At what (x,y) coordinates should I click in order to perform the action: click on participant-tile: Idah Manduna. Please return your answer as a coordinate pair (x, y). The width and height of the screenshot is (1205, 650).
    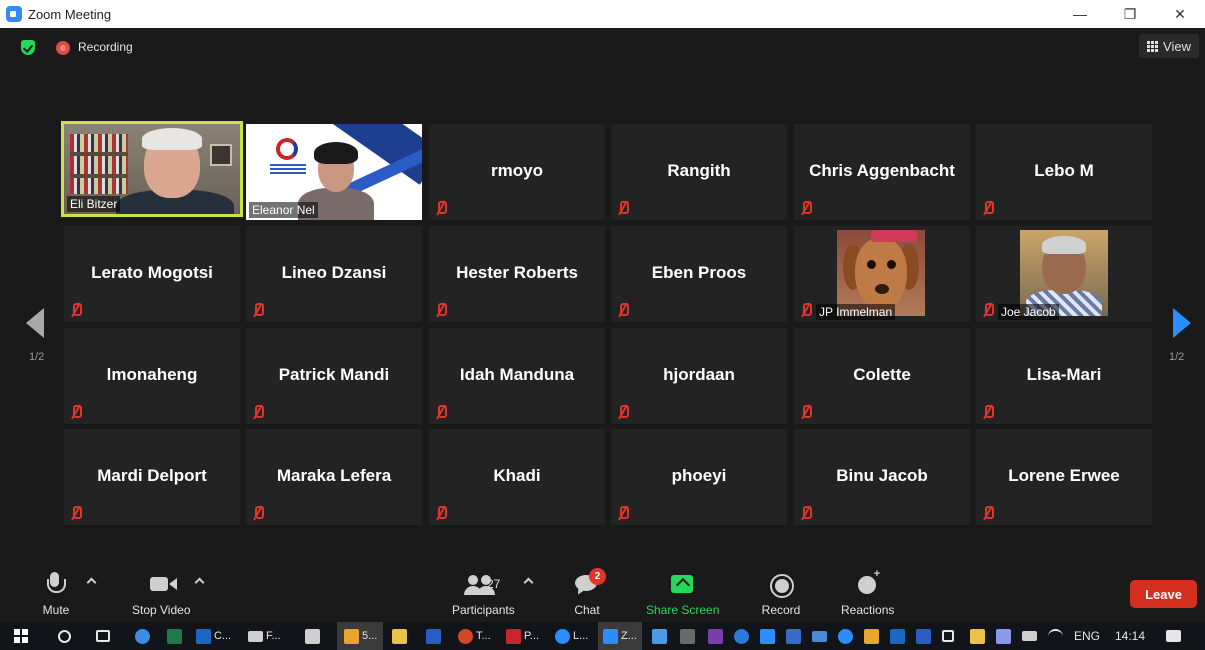
    Looking at the image, I should click on (517, 376).